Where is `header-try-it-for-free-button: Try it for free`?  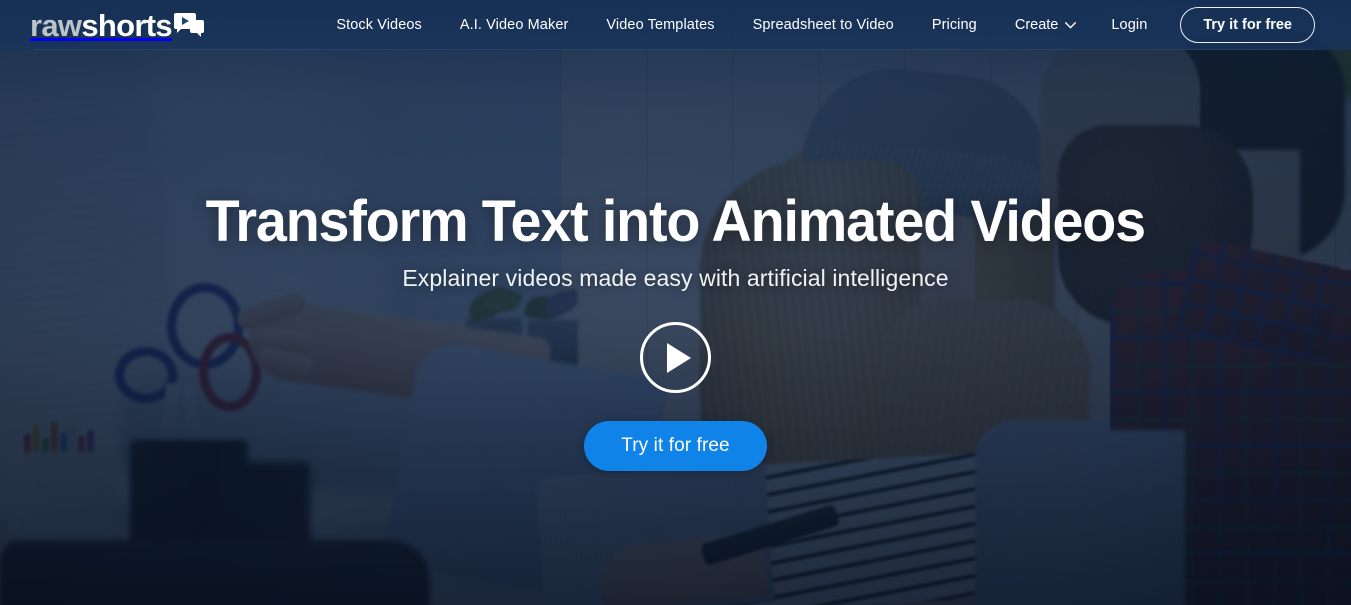 header-try-it-for-free-button: Try it for free is located at coordinates (1247, 25).